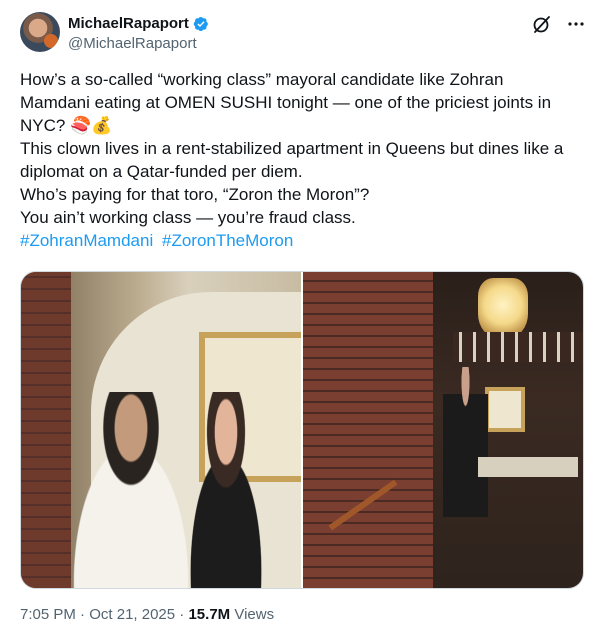 The width and height of the screenshot is (600, 643). What do you see at coordinates (161, 171) in the screenshot?
I see `tweet-line: diplomat on a Qatar-funded per diem.` at bounding box center [161, 171].